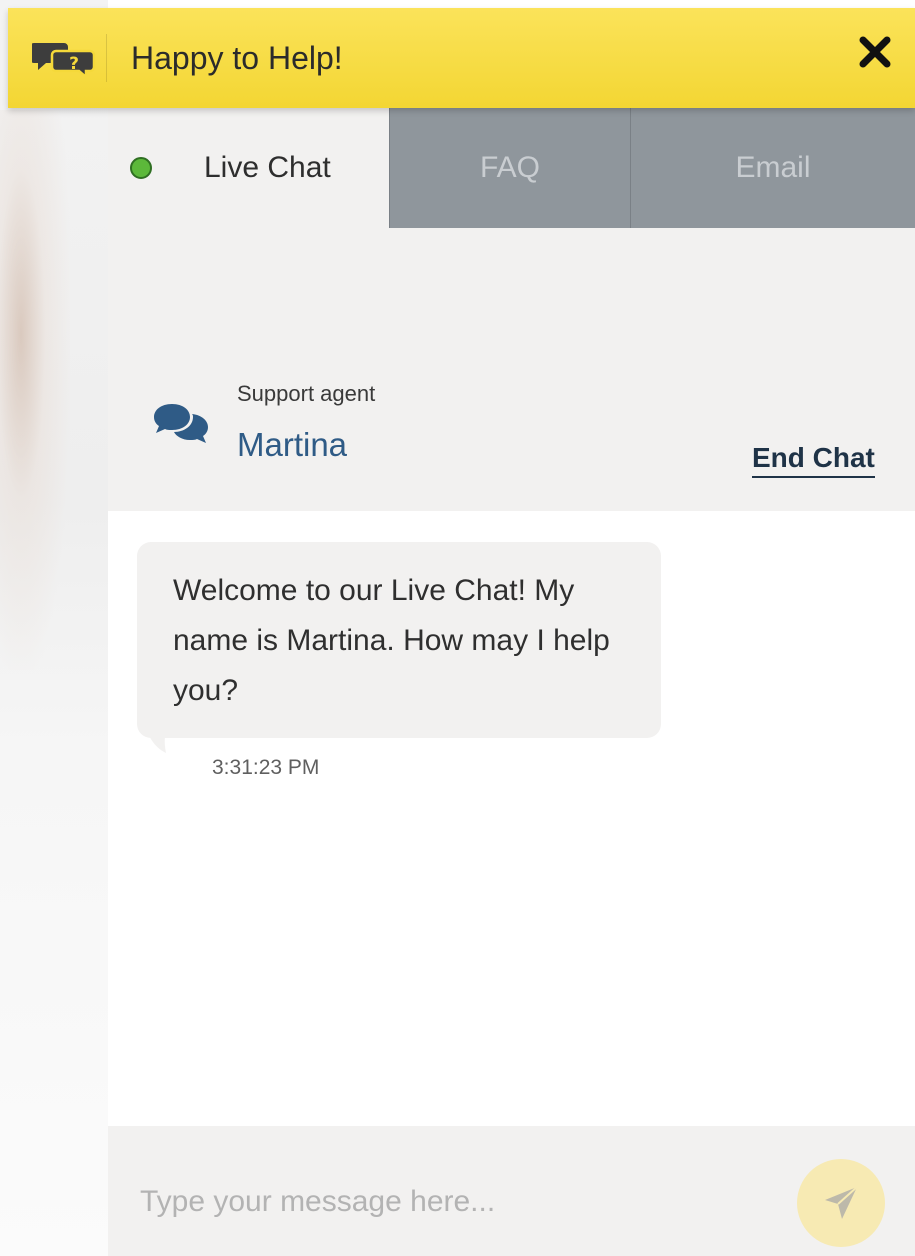 The image size is (915, 1256). What do you see at coordinates (266, 767) in the screenshot?
I see `message-timestamp: 3:31:23 PM` at bounding box center [266, 767].